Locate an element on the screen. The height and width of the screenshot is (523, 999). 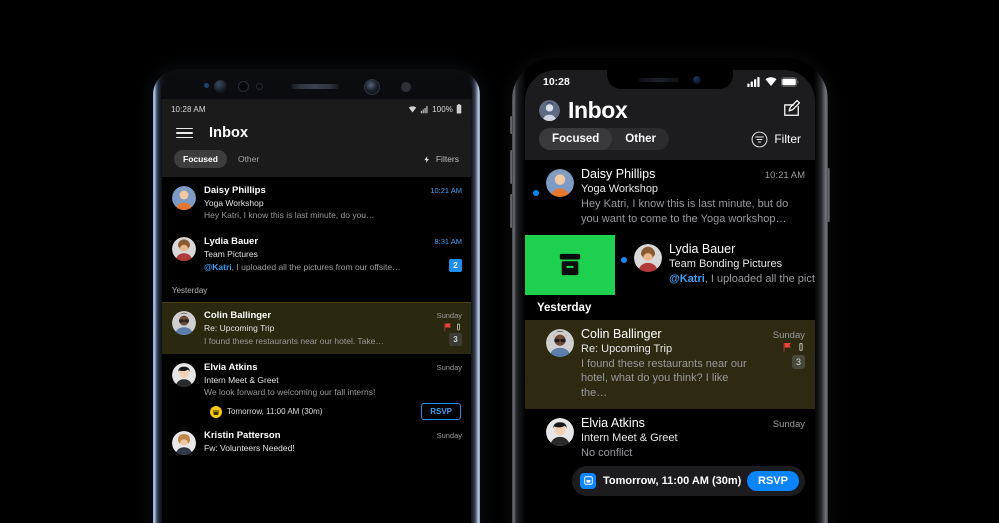
iphone-header-left: Inbox is located at coordinates (583, 110).